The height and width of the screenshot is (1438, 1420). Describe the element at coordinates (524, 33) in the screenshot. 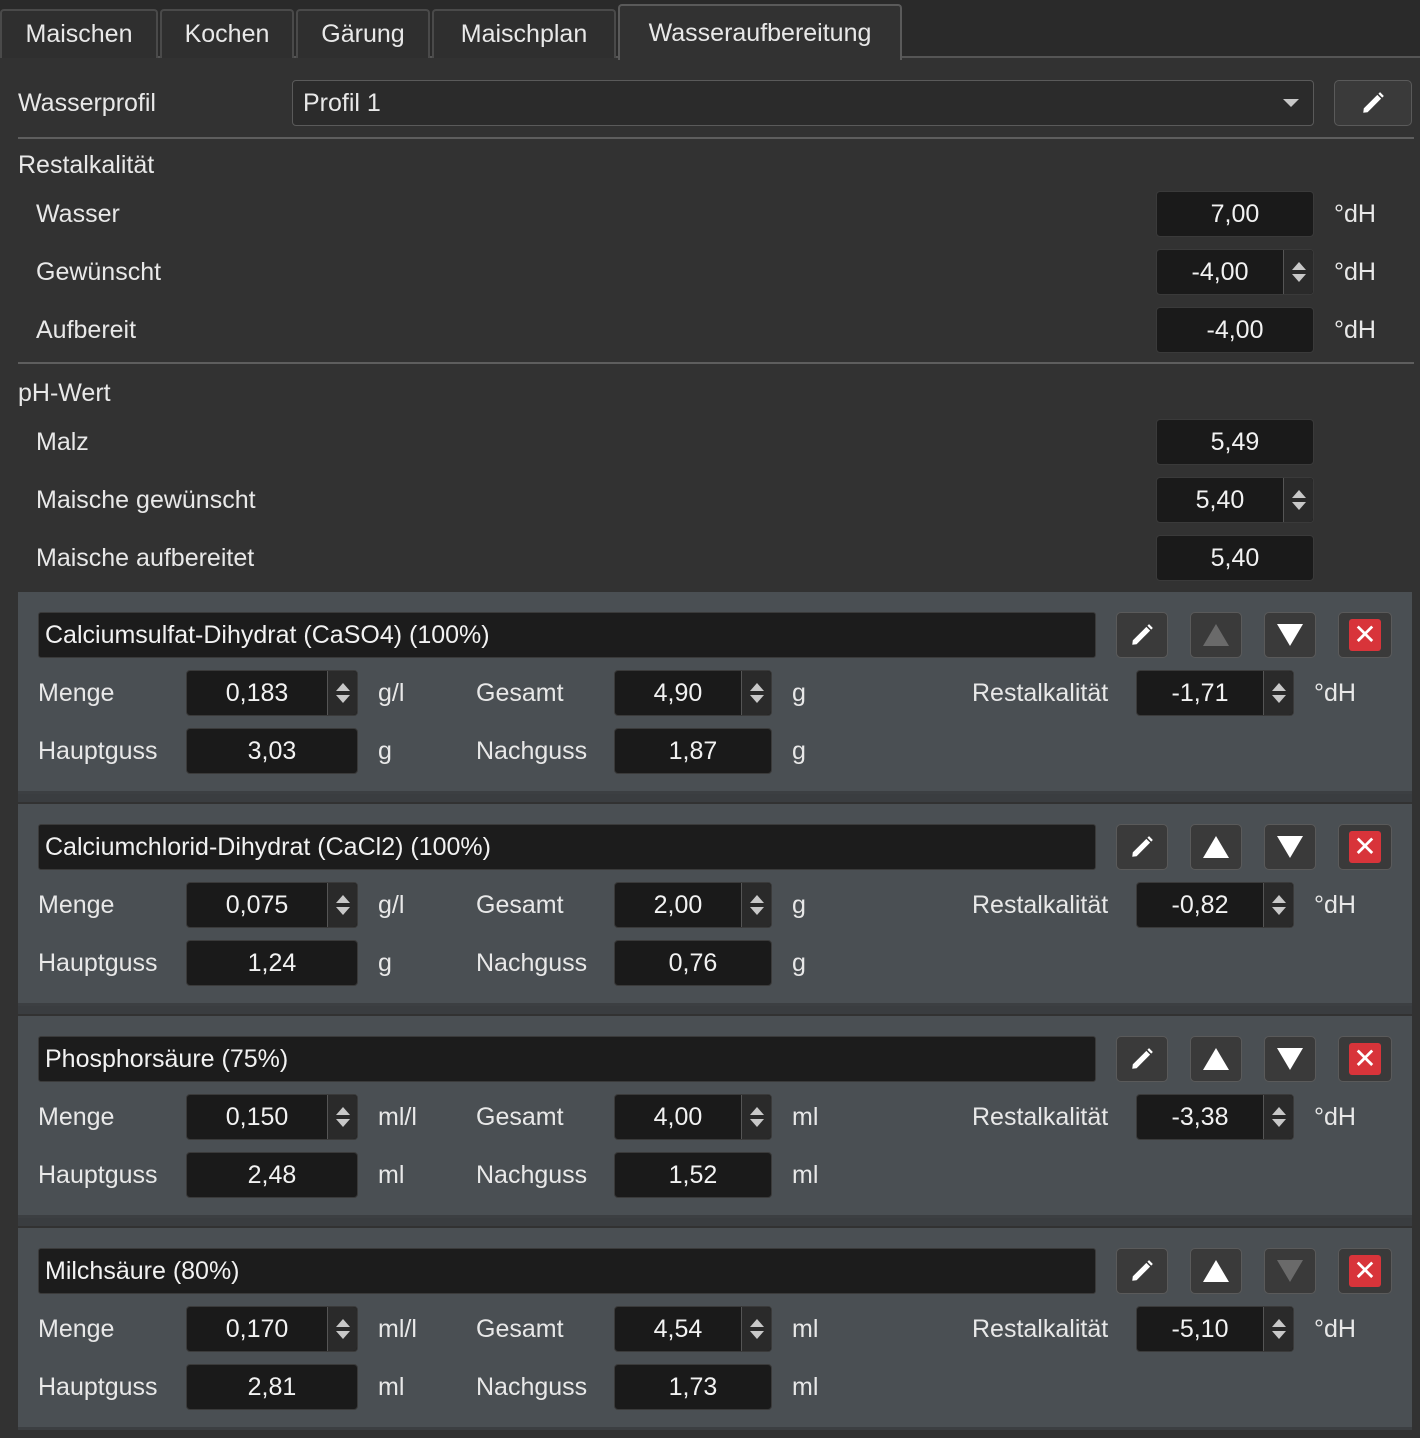

I see `tab-maischplan: Maischplan` at that location.